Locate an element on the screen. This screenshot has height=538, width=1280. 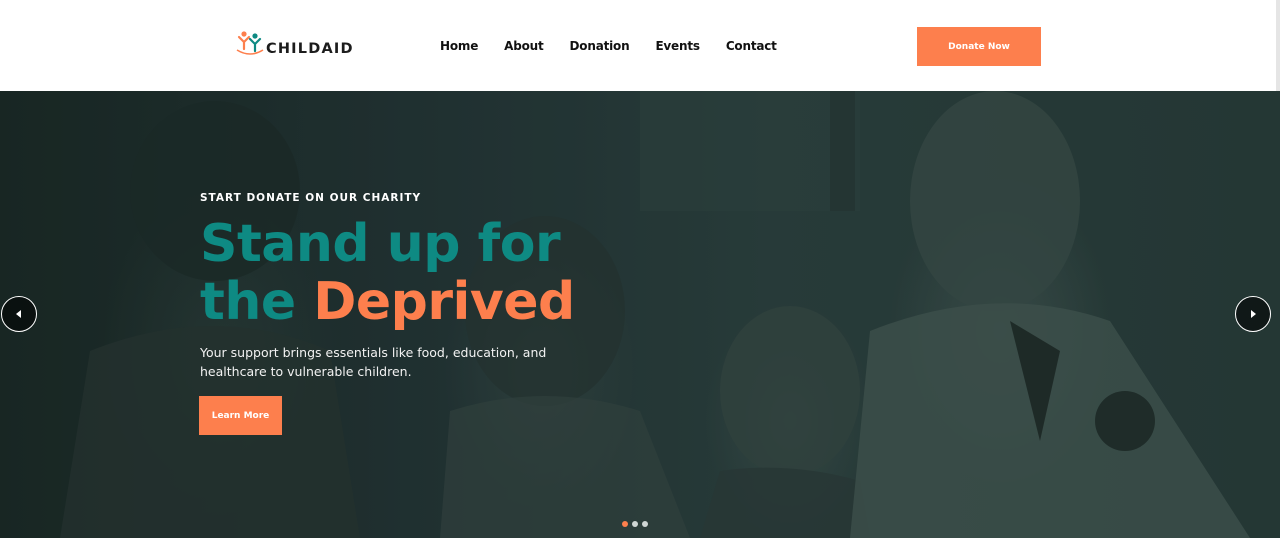
hero-headline: Stand up for the Deprived is located at coordinates (387, 273).